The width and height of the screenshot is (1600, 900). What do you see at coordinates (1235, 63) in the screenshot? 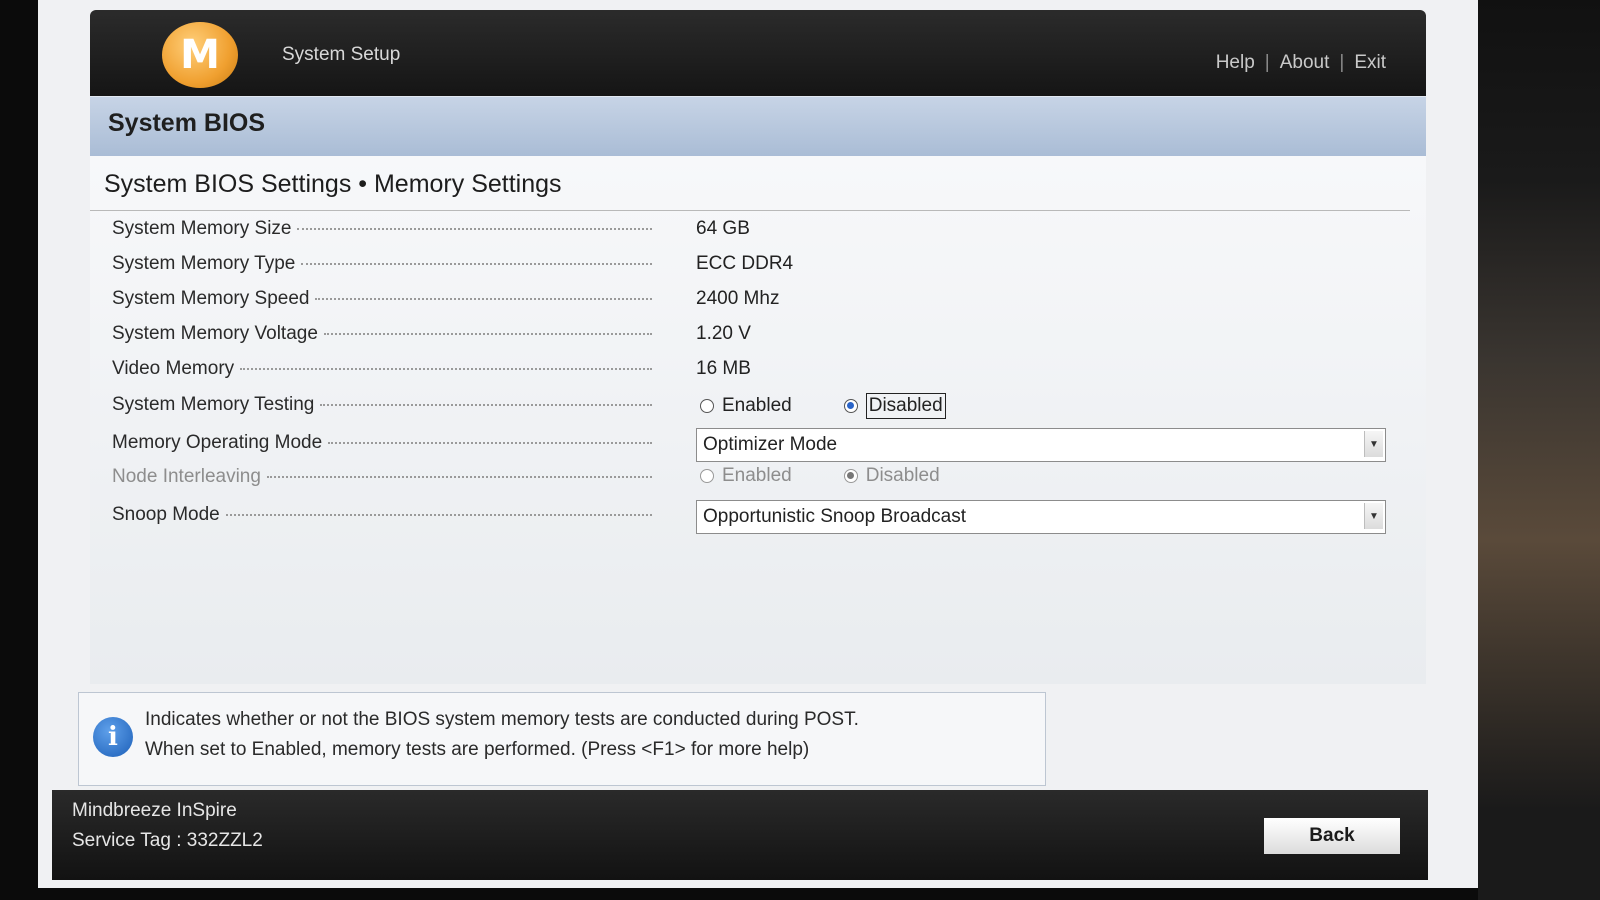
I see `help-link: Help` at bounding box center [1235, 63].